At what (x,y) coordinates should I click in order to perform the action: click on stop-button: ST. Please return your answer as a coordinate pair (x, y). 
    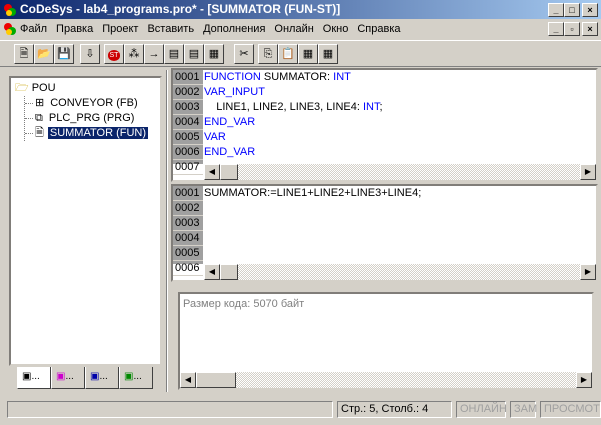
    Looking at the image, I should click on (114, 54).